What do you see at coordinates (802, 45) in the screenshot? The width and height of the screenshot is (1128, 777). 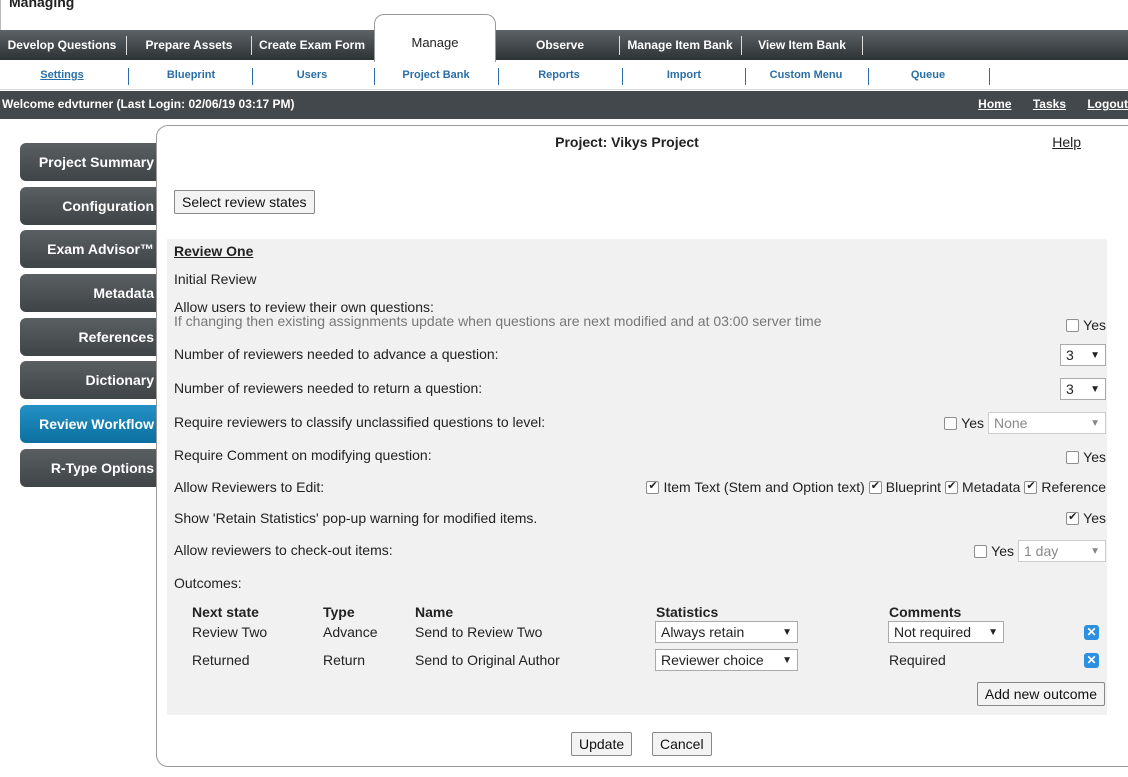 I see `tab-view-item-bank: View Item Bank` at bounding box center [802, 45].